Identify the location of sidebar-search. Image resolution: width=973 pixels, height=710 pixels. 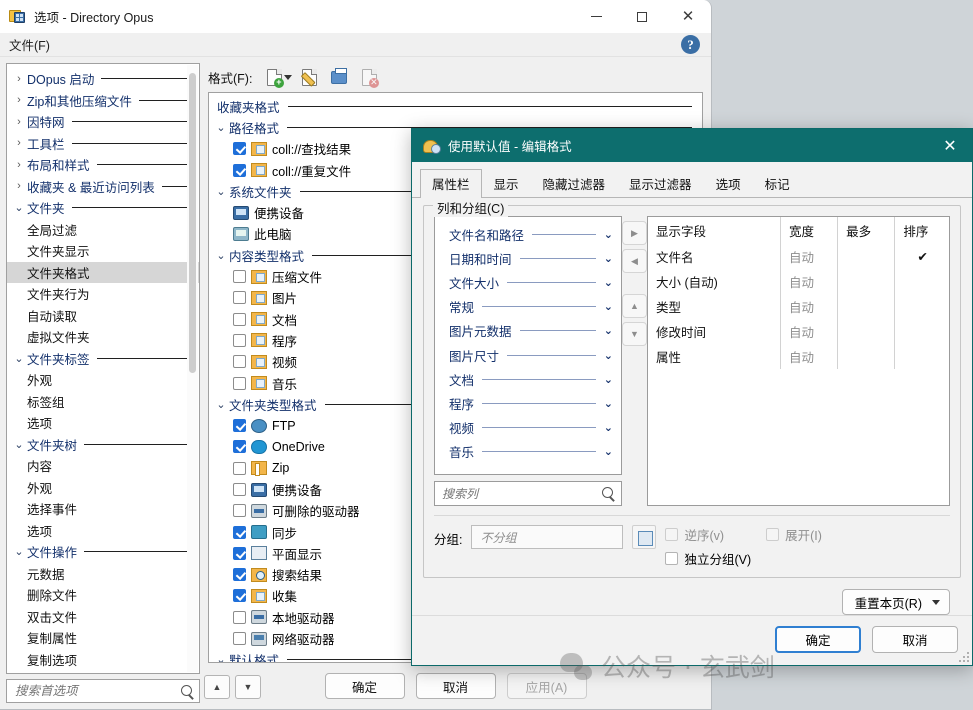
(103, 691).